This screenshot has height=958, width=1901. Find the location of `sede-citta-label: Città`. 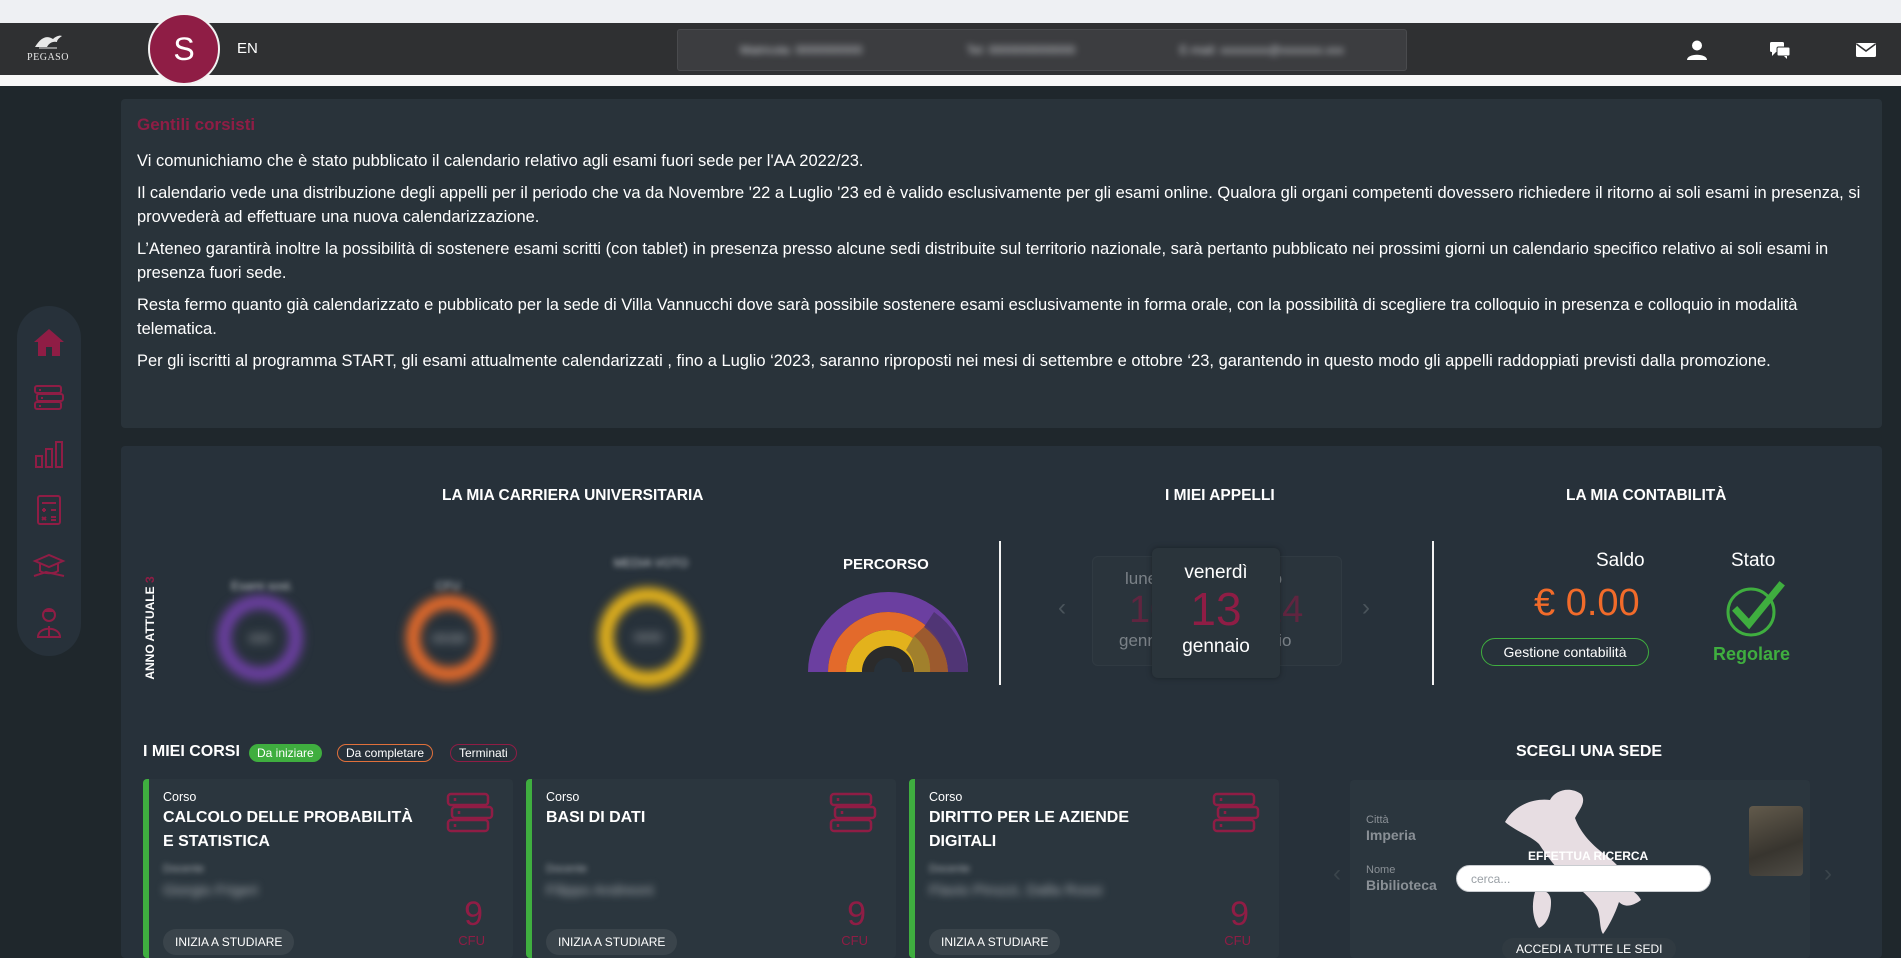

sede-citta-label: Città is located at coordinates (1377, 820).